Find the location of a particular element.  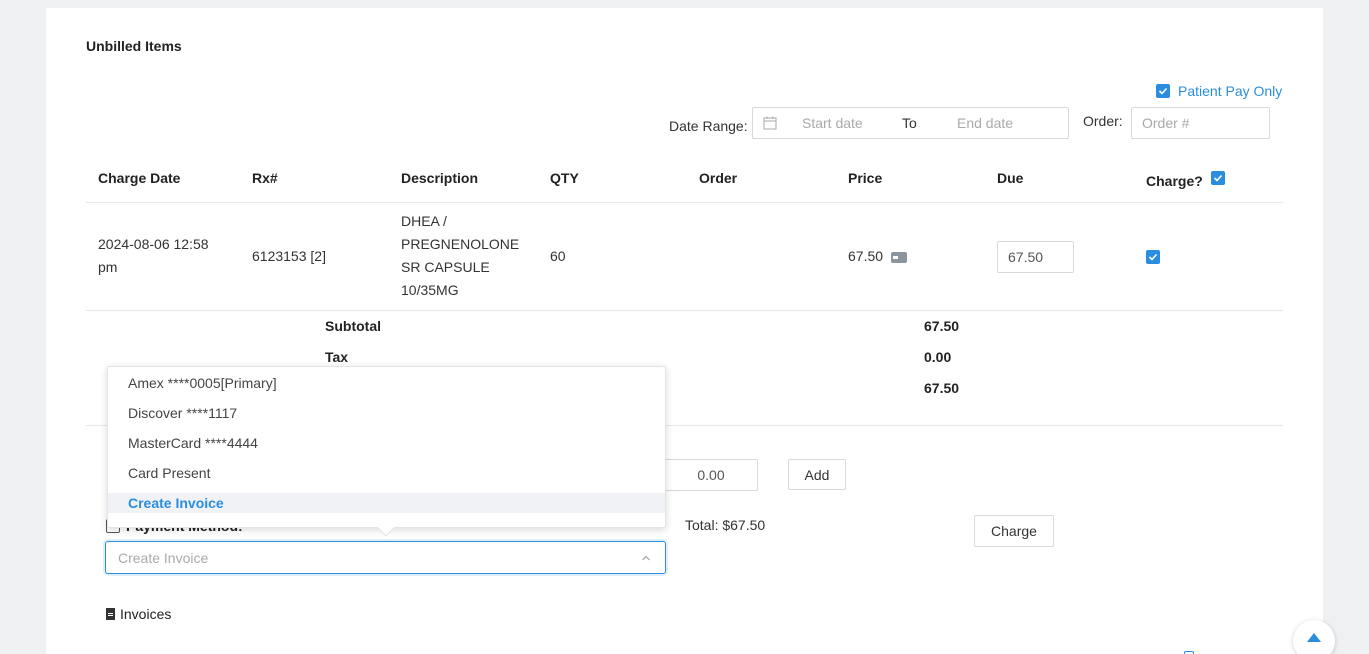

patient-pay-only-label: Patient Pay Only is located at coordinates (1230, 91).